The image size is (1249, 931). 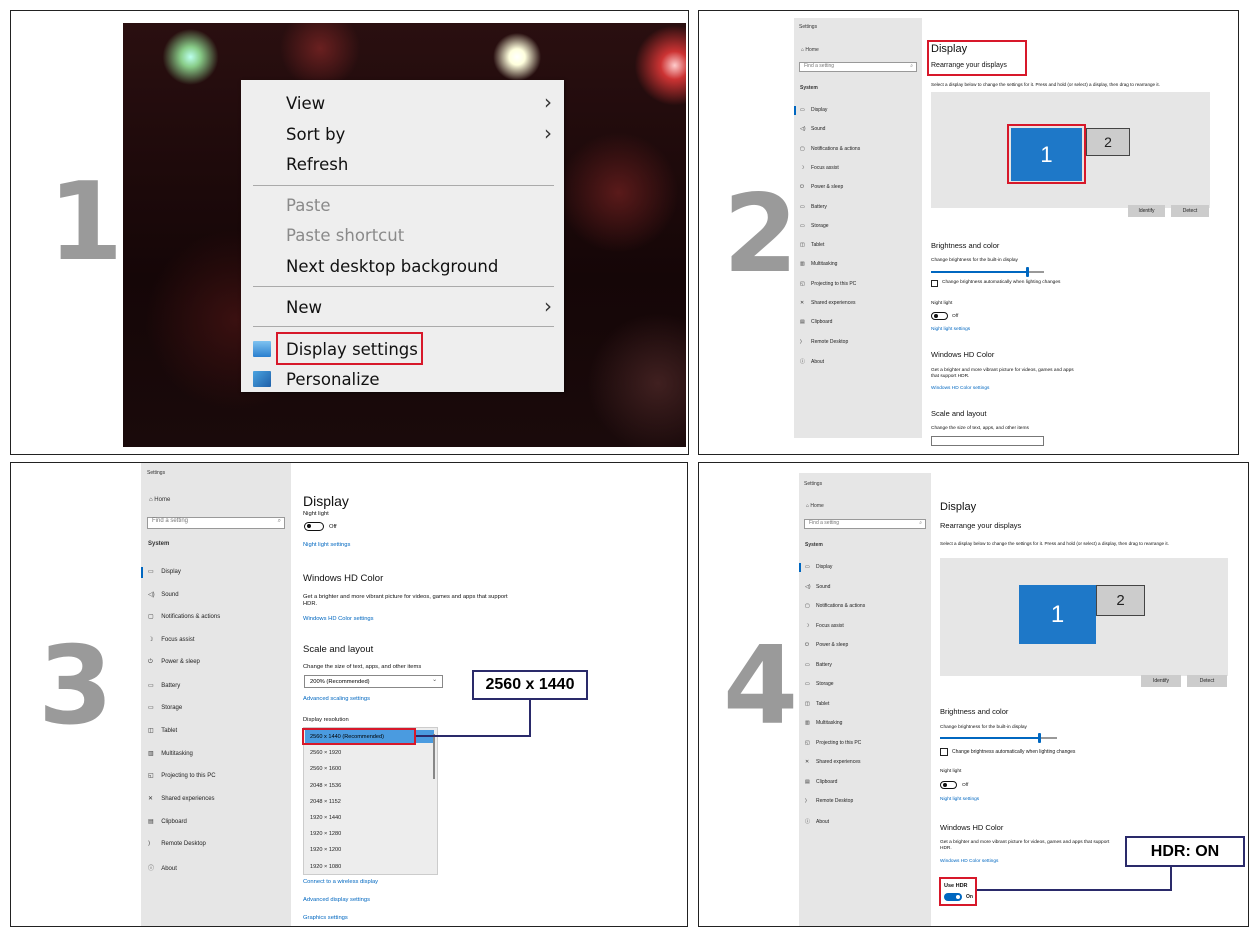 What do you see at coordinates (368, 752) in the screenshot?
I see `resolution-option: 2560 × 1920` at bounding box center [368, 752].